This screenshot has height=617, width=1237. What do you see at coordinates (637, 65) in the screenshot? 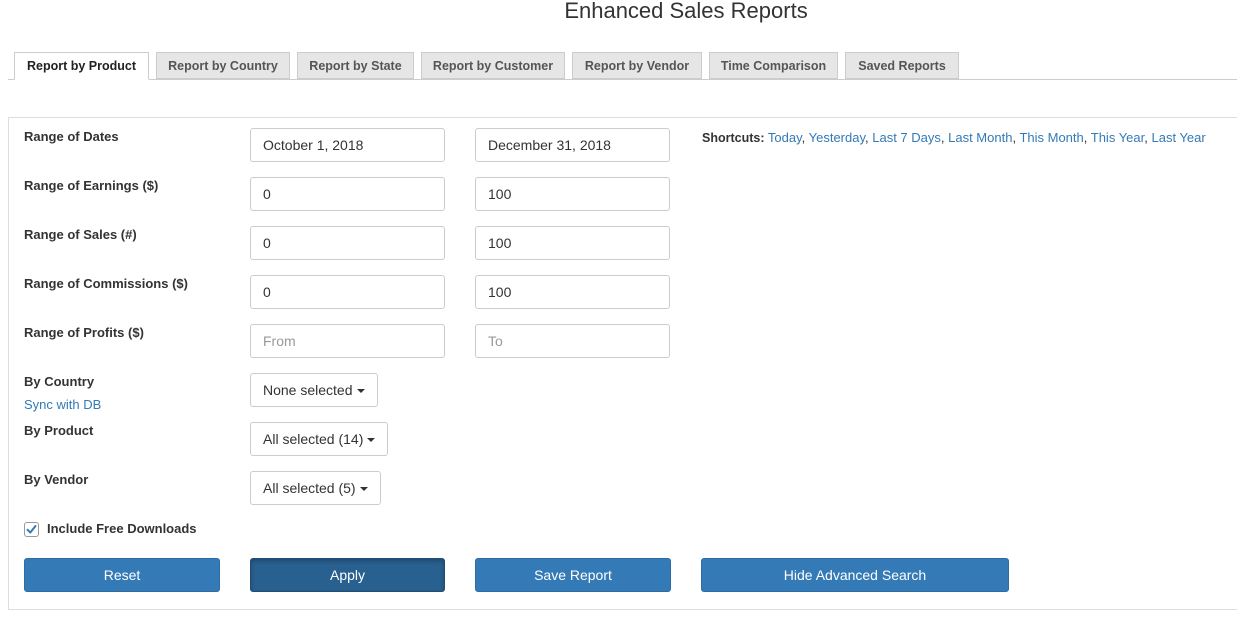
I see `tab-report-by-vendor: Report by Vendor` at bounding box center [637, 65].